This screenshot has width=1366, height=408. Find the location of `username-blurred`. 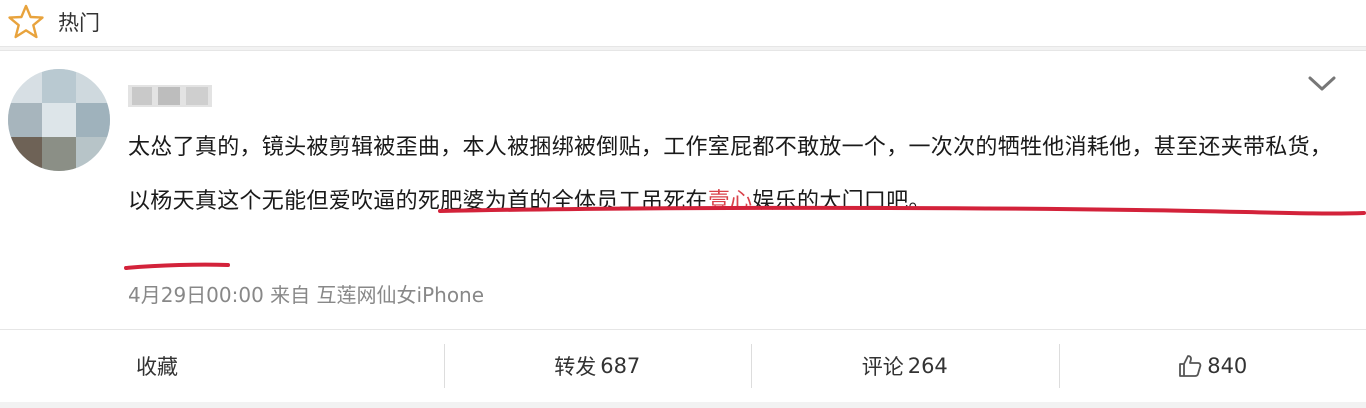

username-blurred is located at coordinates (170, 96).